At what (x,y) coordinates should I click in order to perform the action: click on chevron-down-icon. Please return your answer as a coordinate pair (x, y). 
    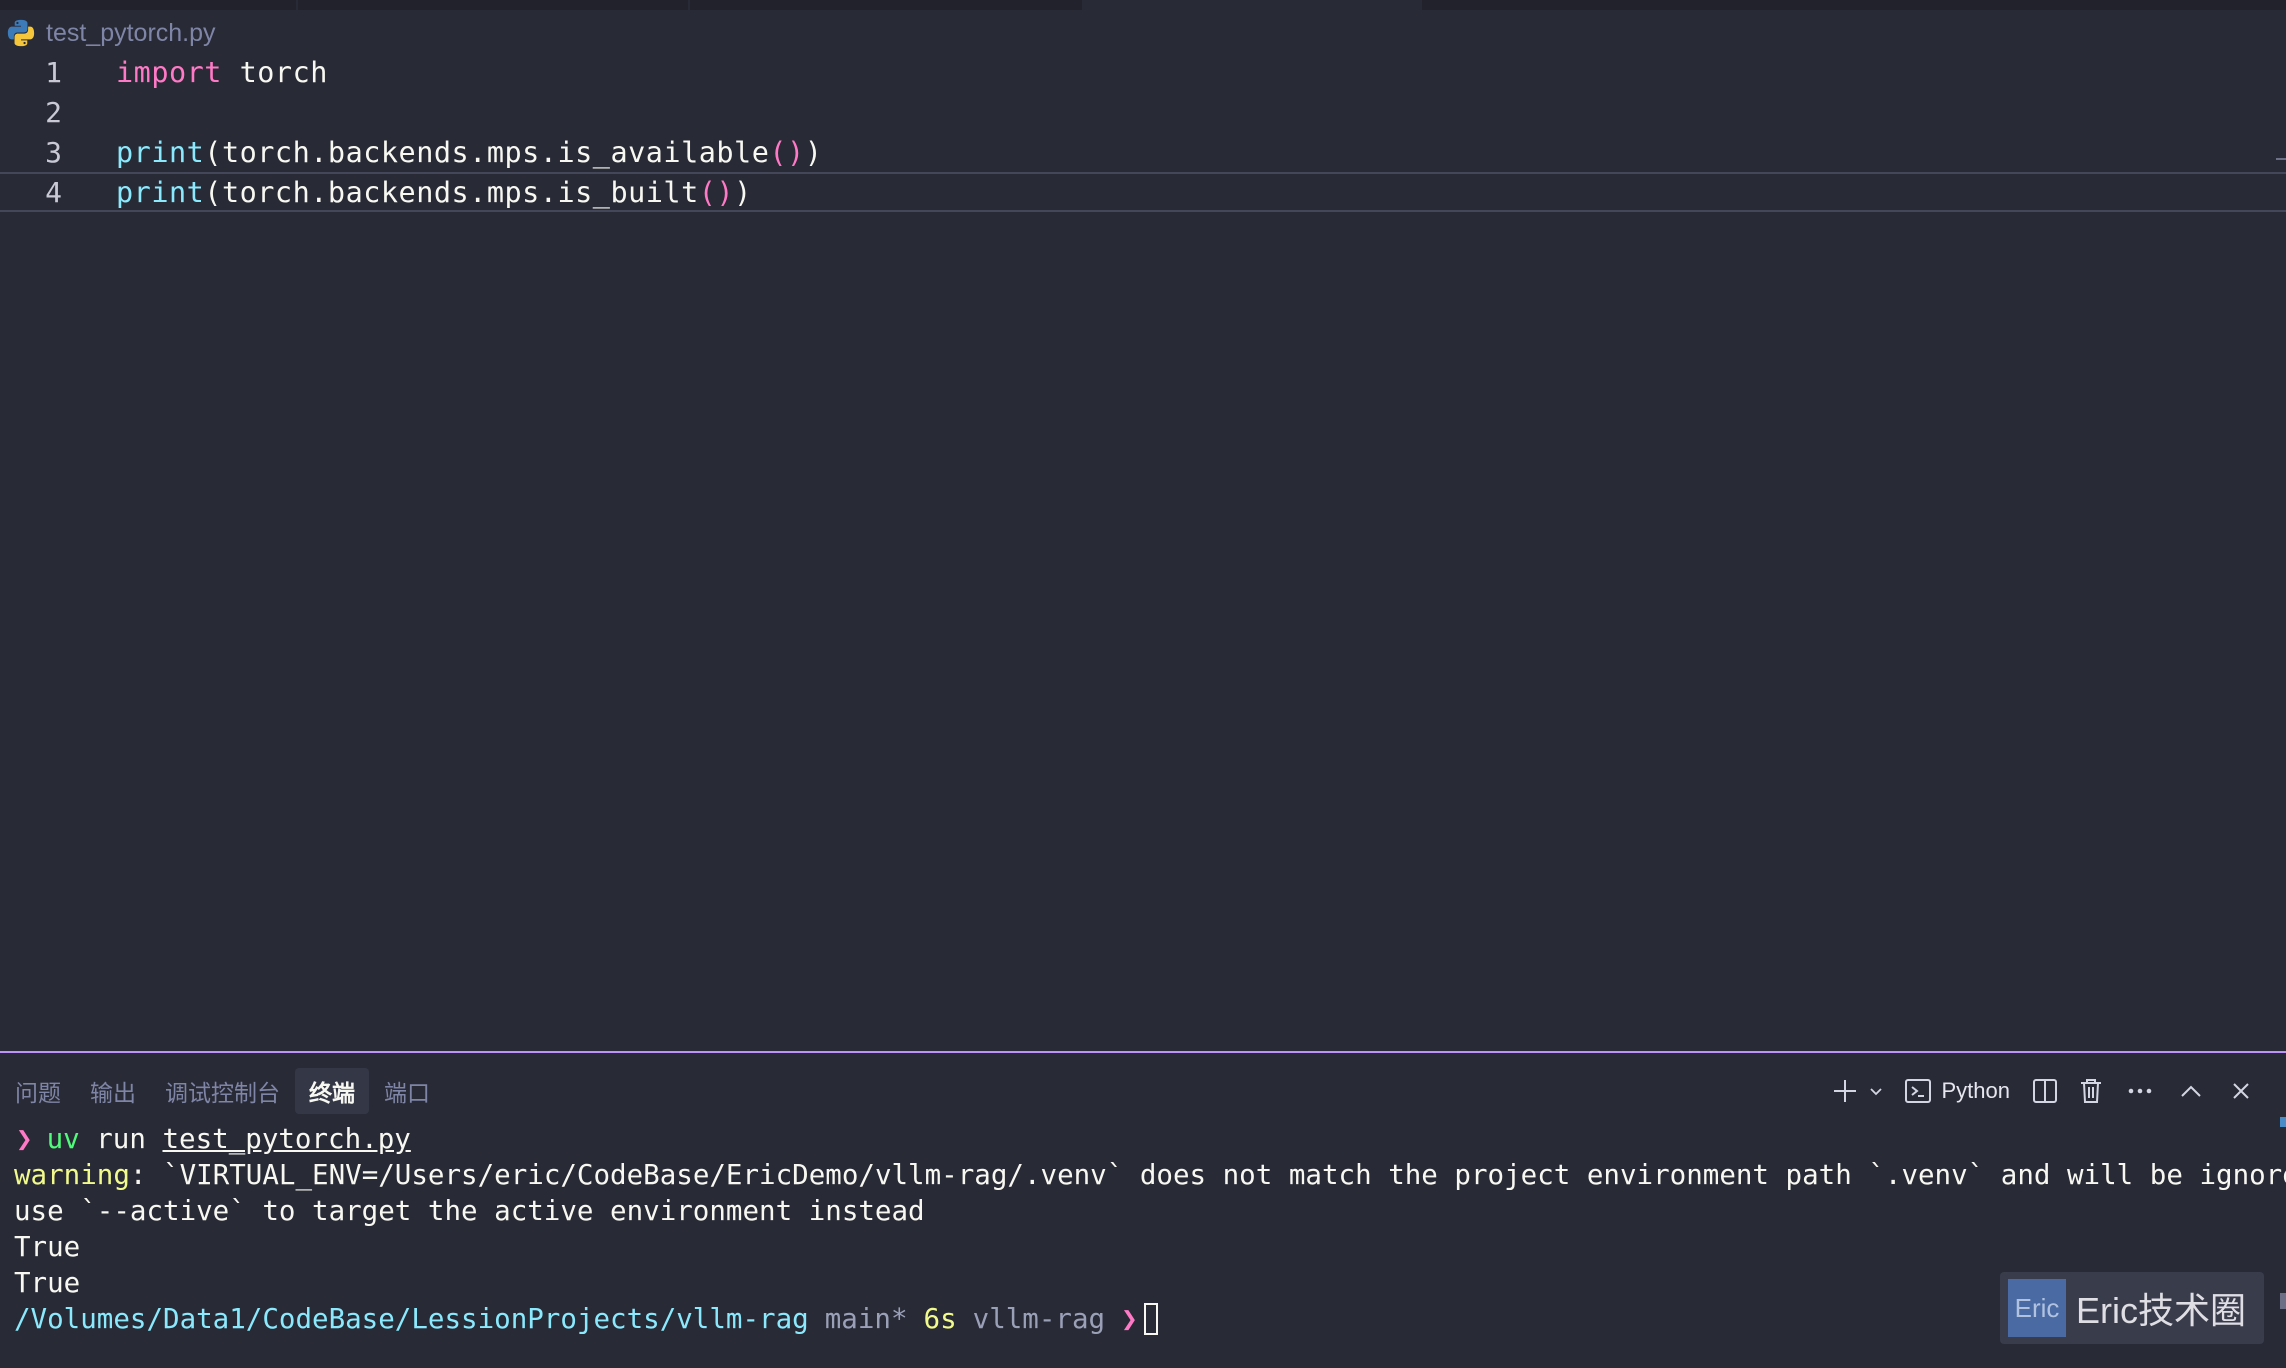
    Looking at the image, I should click on (1875, 1092).